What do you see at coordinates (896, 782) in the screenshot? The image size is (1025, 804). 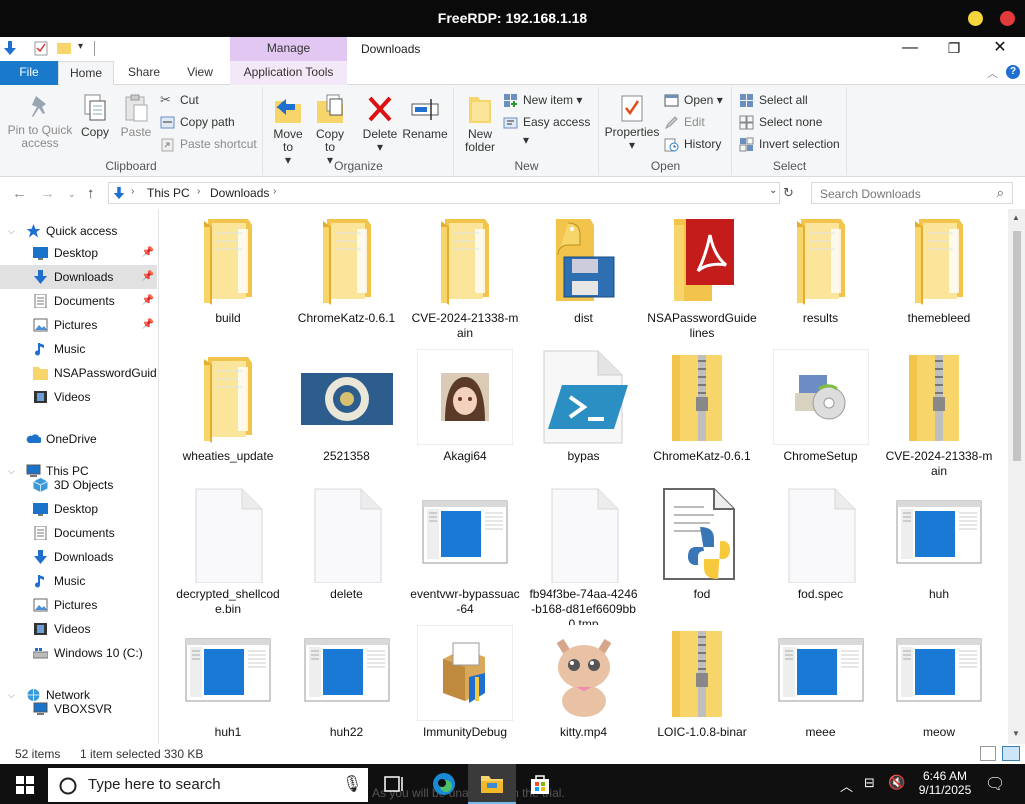 I see `volume-muted-icon: 🔇` at bounding box center [896, 782].